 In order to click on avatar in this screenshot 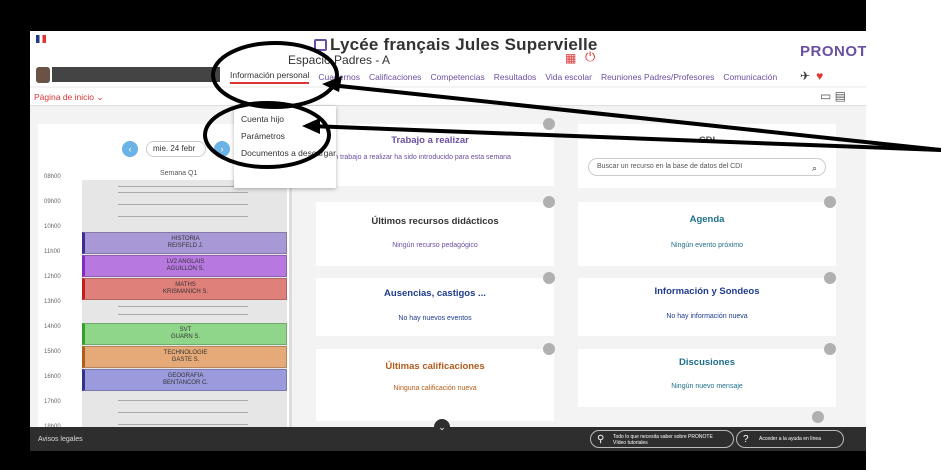, I will do `click(43, 75)`.